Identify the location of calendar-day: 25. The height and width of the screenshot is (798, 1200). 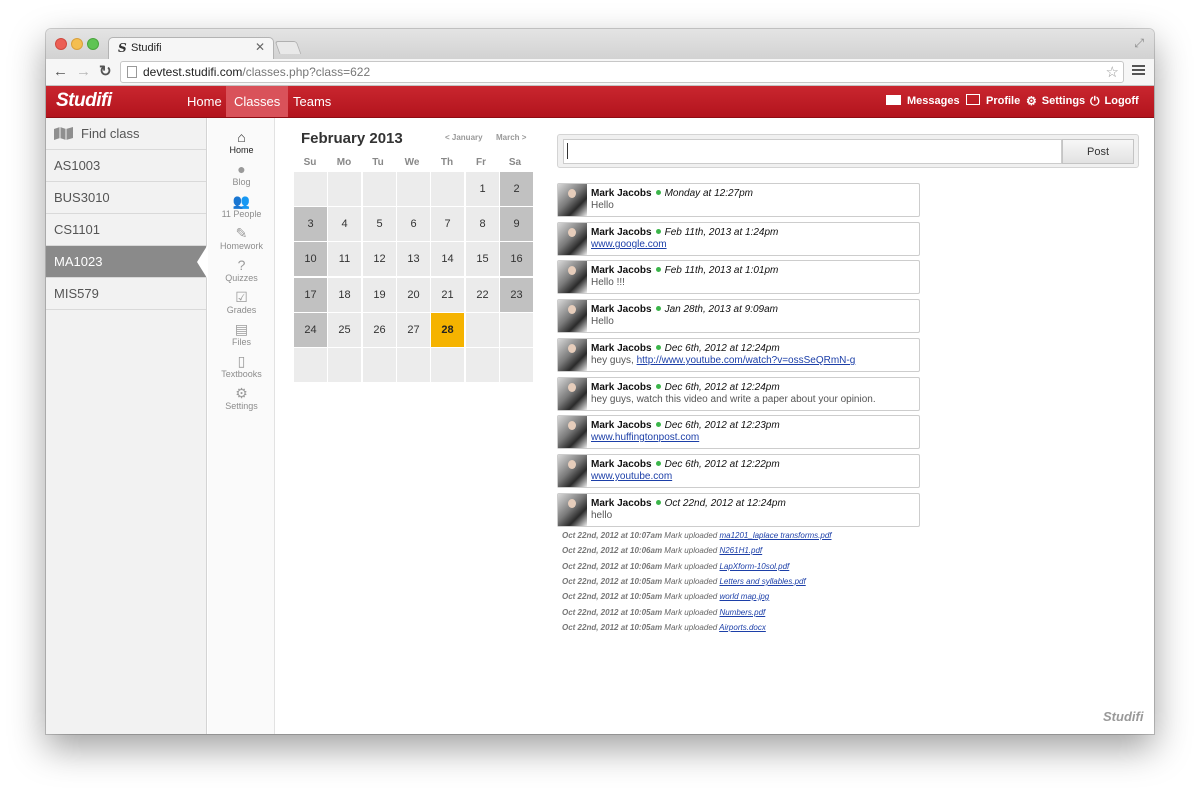
(344, 330).